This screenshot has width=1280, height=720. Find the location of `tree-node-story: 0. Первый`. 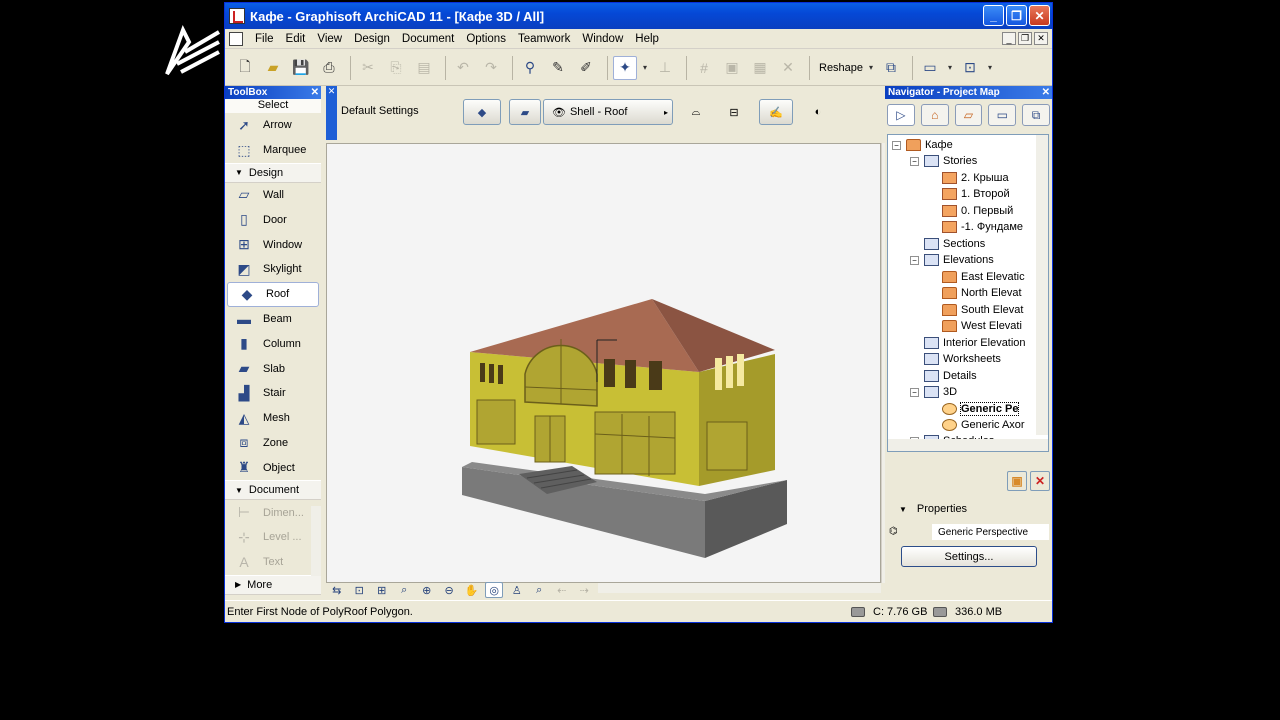

tree-node-story: 0. Первый is located at coordinates (977, 211).